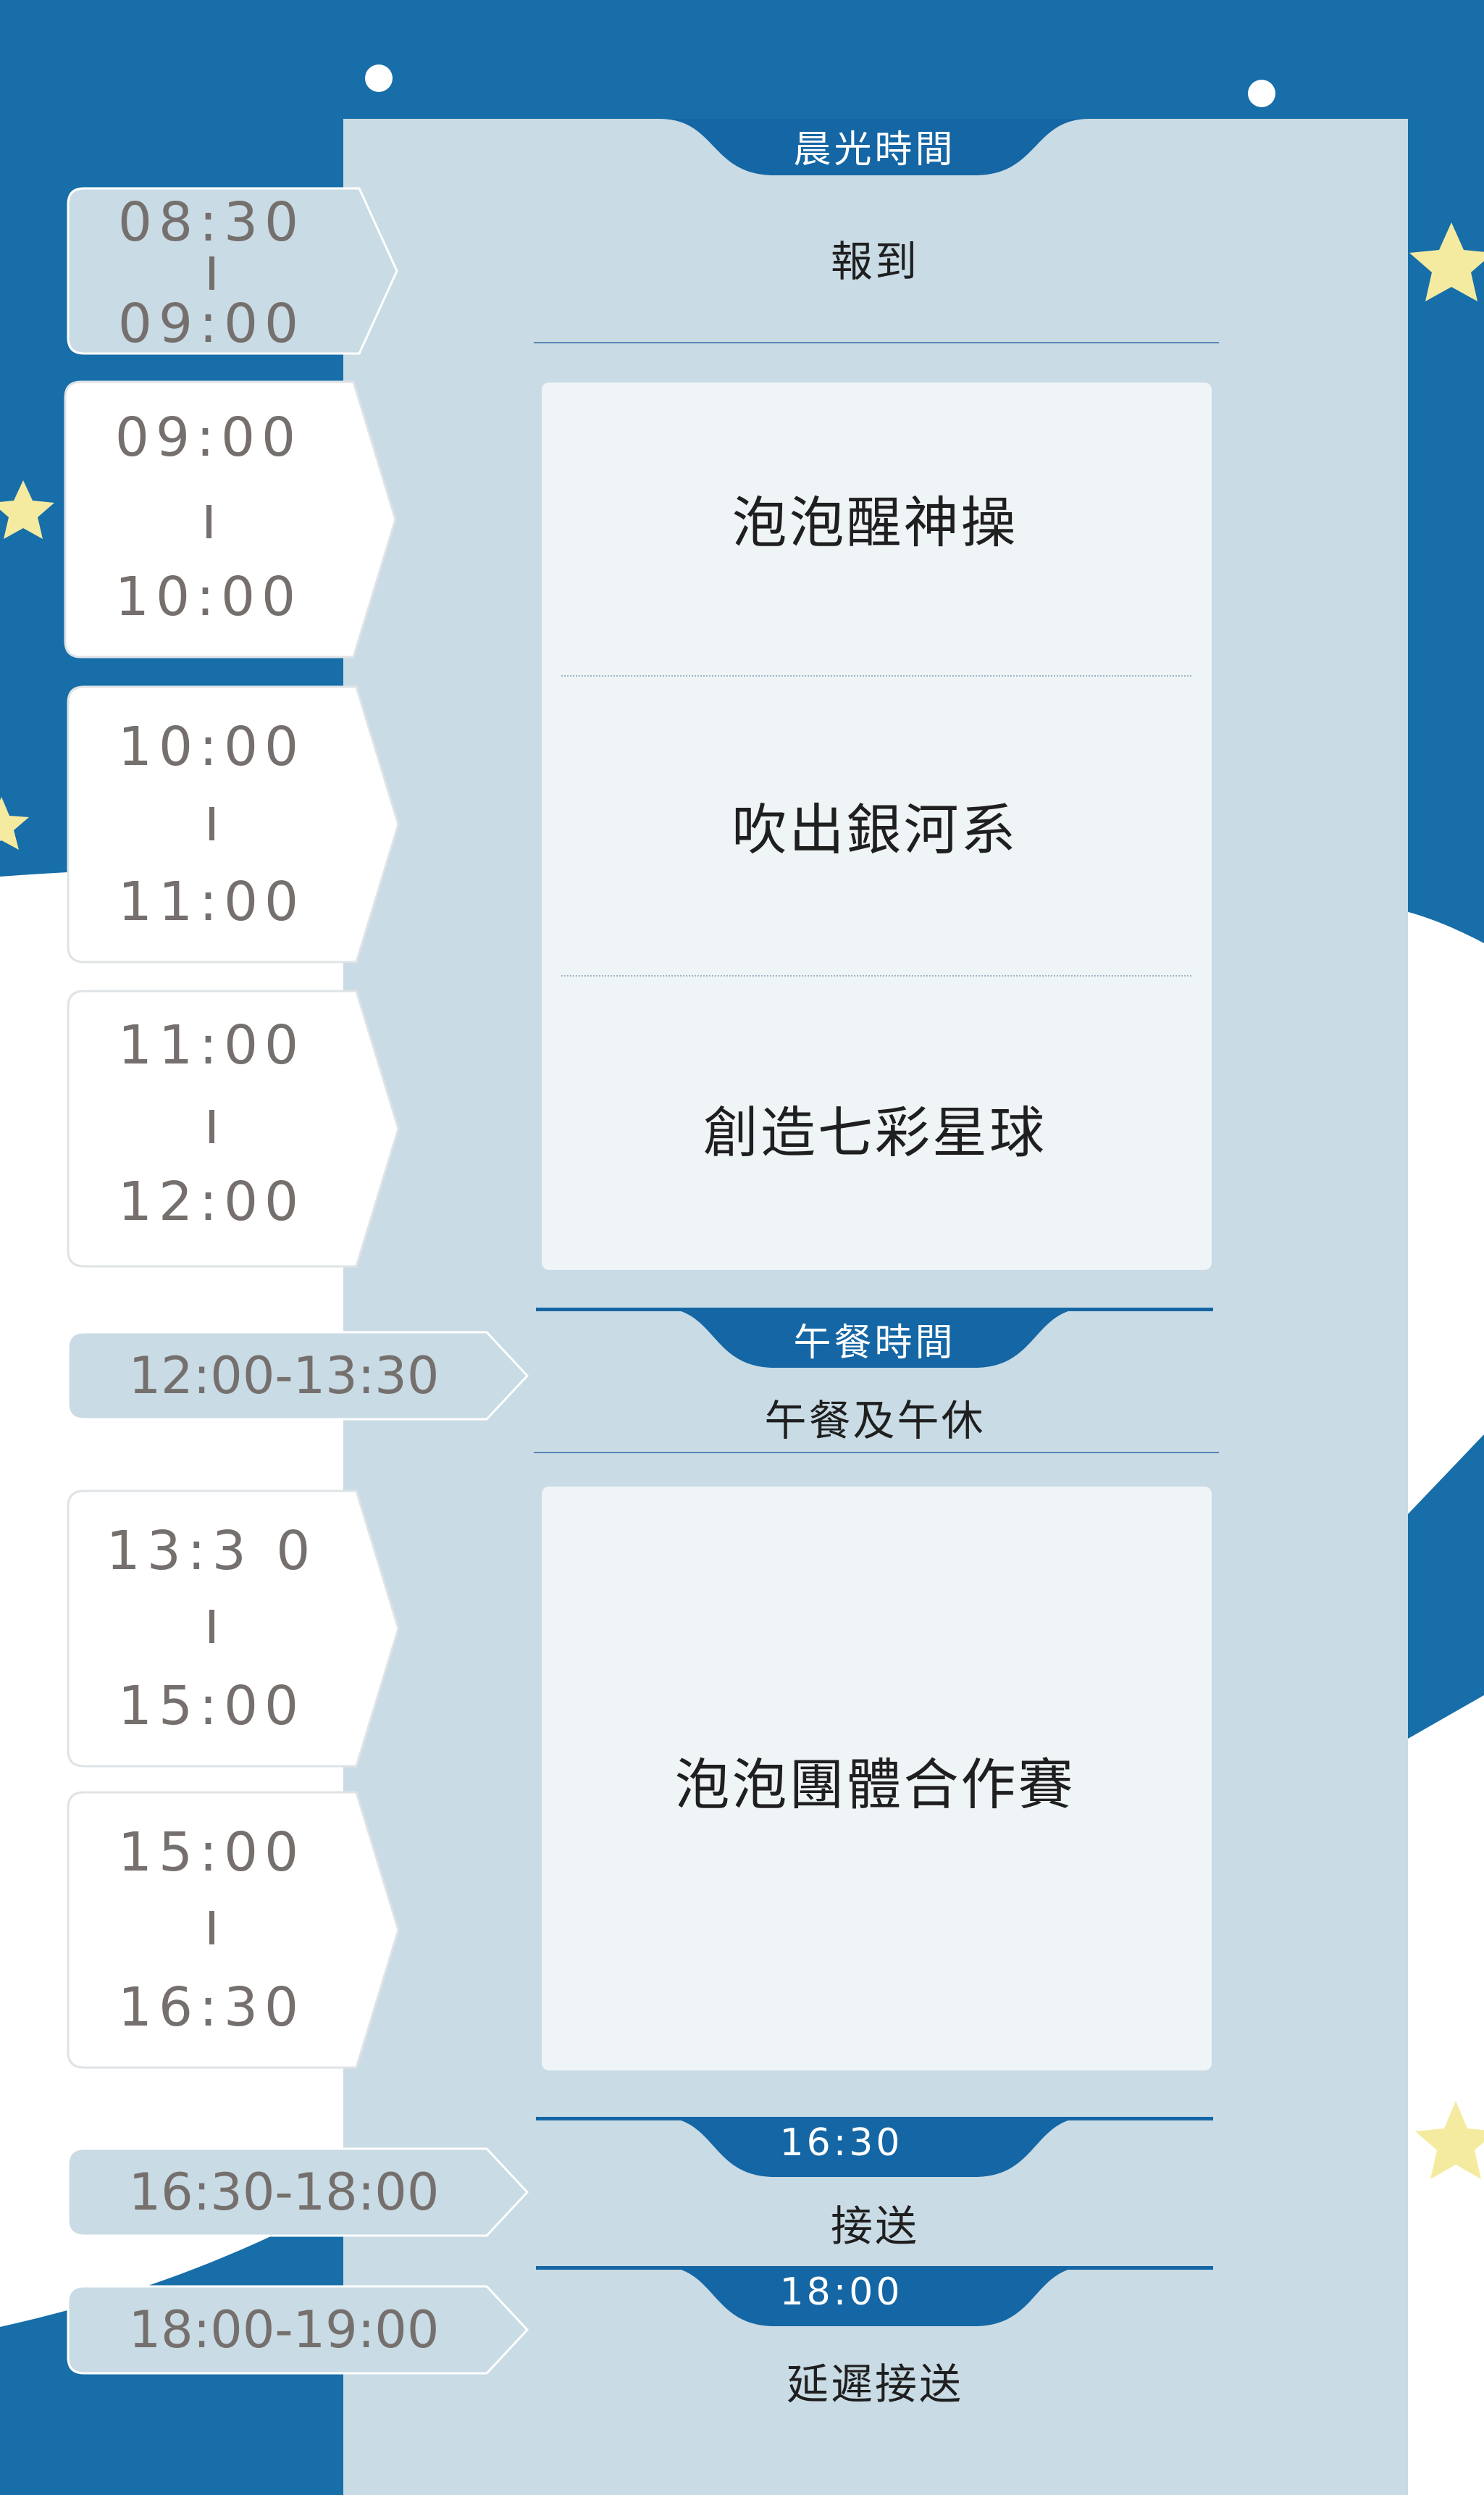 The height and width of the screenshot is (2495, 1484). What do you see at coordinates (237, 271) in the screenshot?
I see `time-badge: 08:30 09:00` at bounding box center [237, 271].